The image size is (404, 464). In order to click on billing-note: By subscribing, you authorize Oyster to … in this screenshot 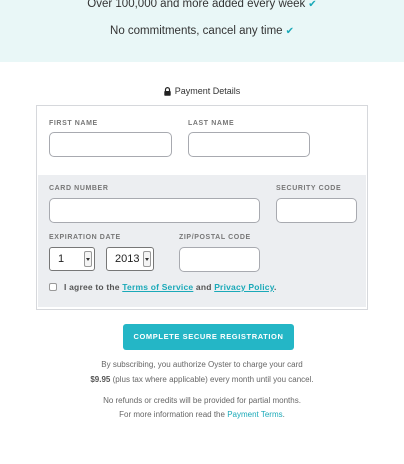, I will do `click(202, 364)`.